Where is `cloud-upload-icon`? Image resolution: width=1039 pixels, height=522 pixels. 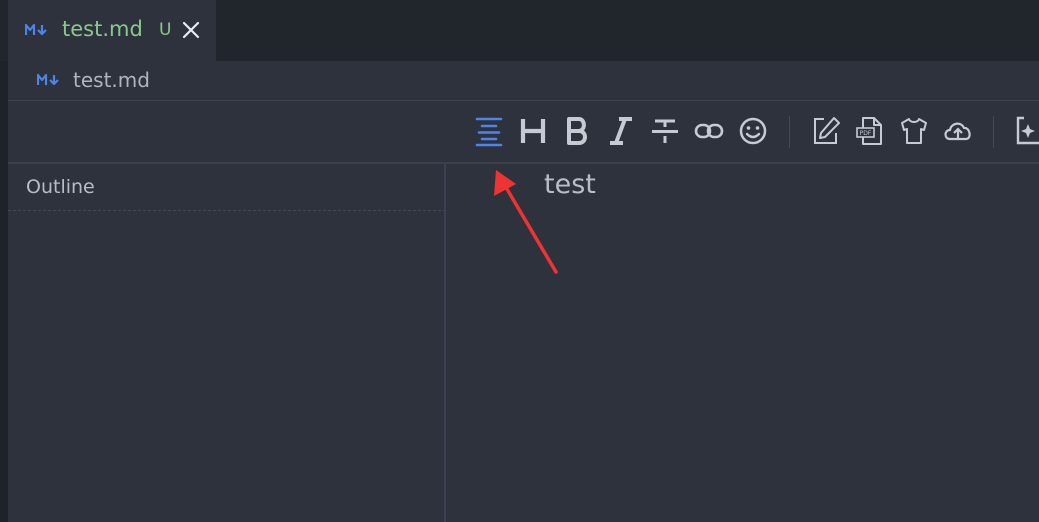
cloud-upload-icon is located at coordinates (958, 131).